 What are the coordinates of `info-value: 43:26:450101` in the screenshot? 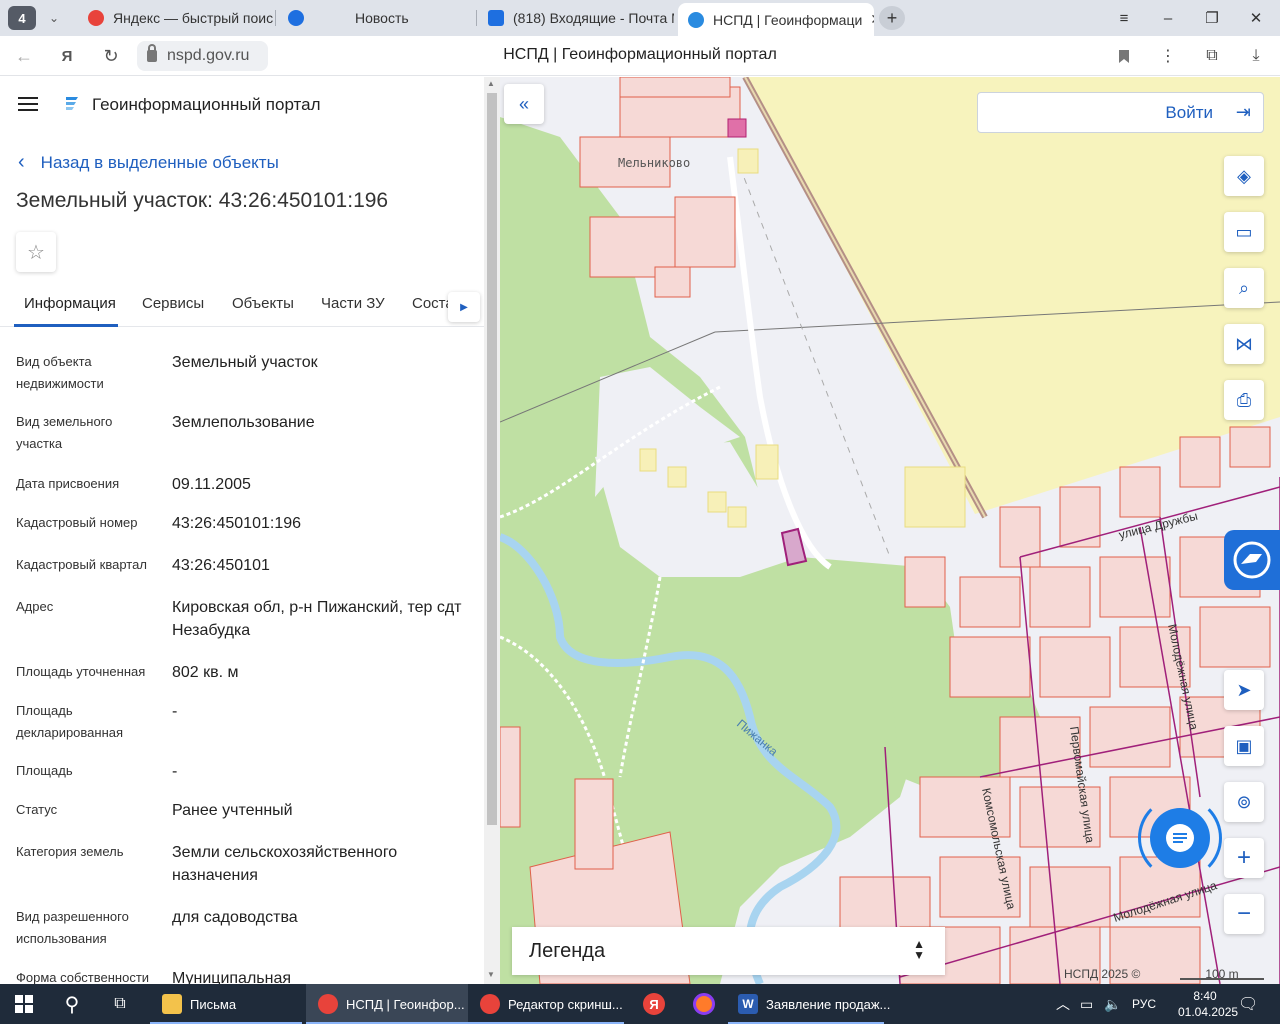 It's located at (221, 565).